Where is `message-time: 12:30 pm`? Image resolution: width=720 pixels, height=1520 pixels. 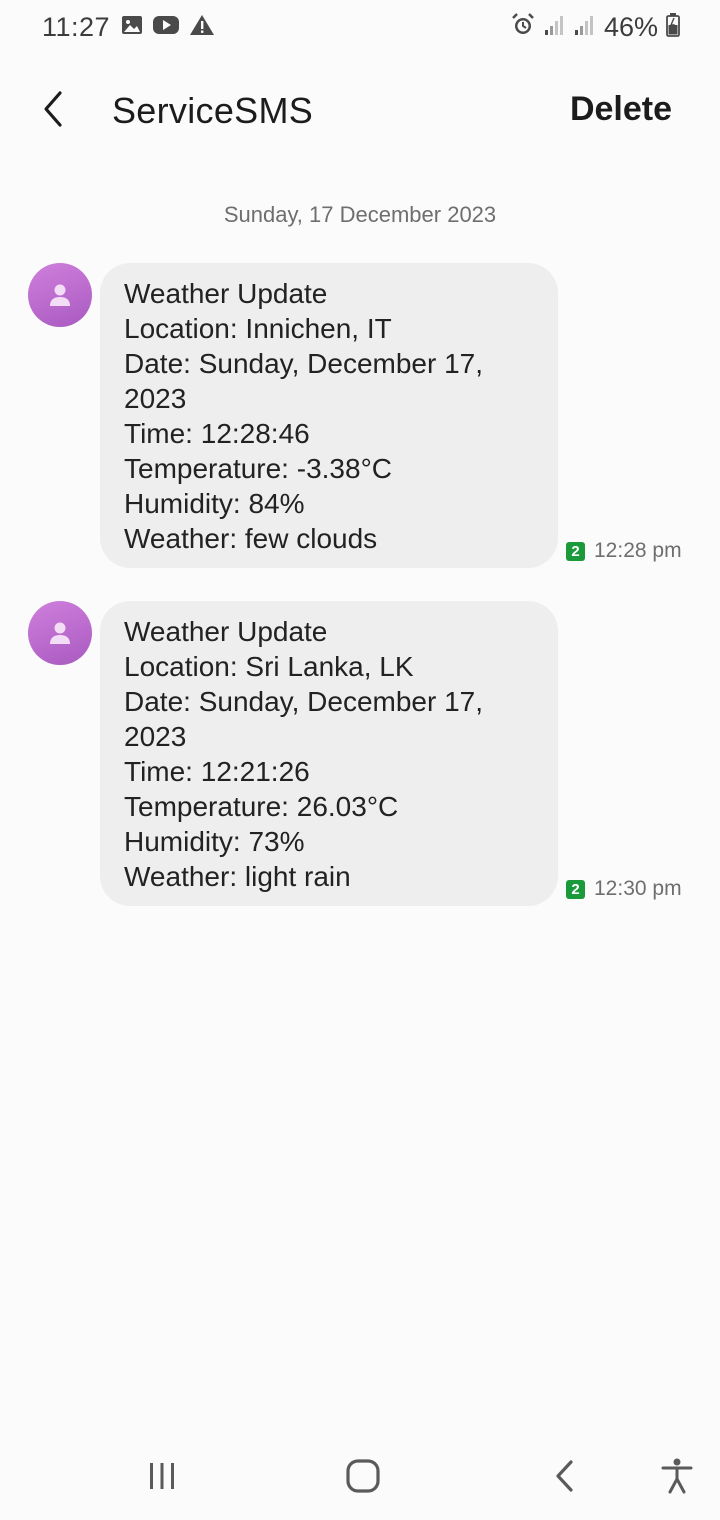 message-time: 12:30 pm is located at coordinates (638, 888).